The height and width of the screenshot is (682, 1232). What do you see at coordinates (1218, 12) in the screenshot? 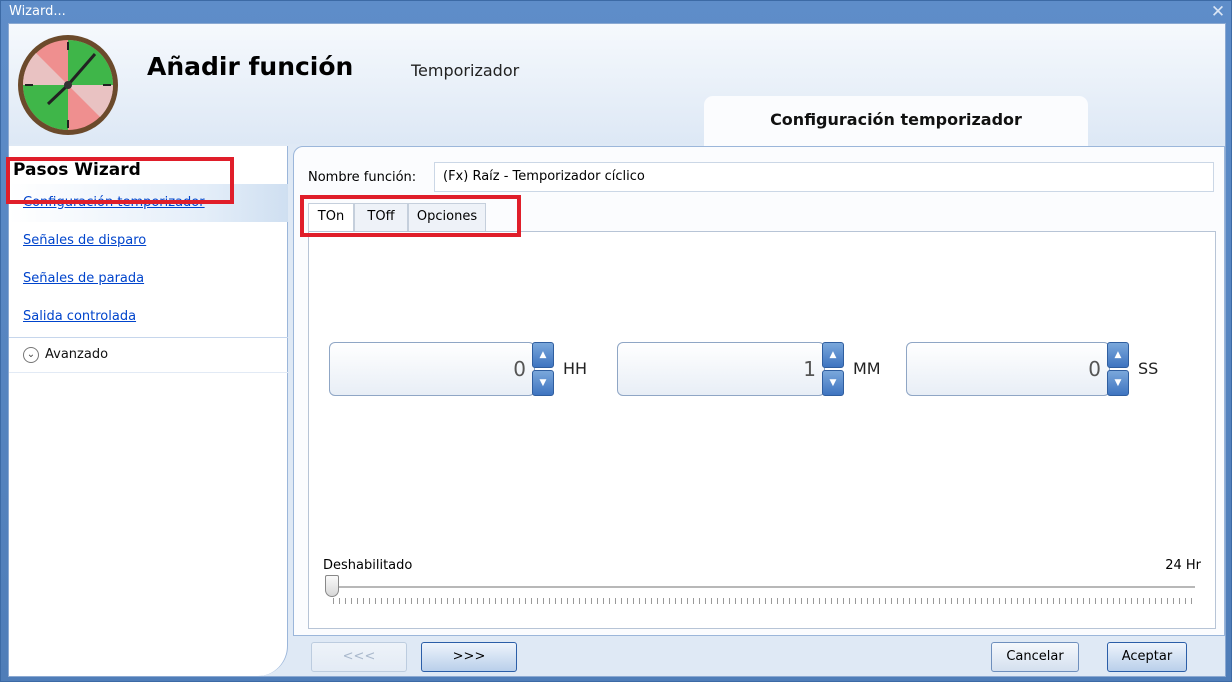
I see `close-icon: ✕` at bounding box center [1218, 12].